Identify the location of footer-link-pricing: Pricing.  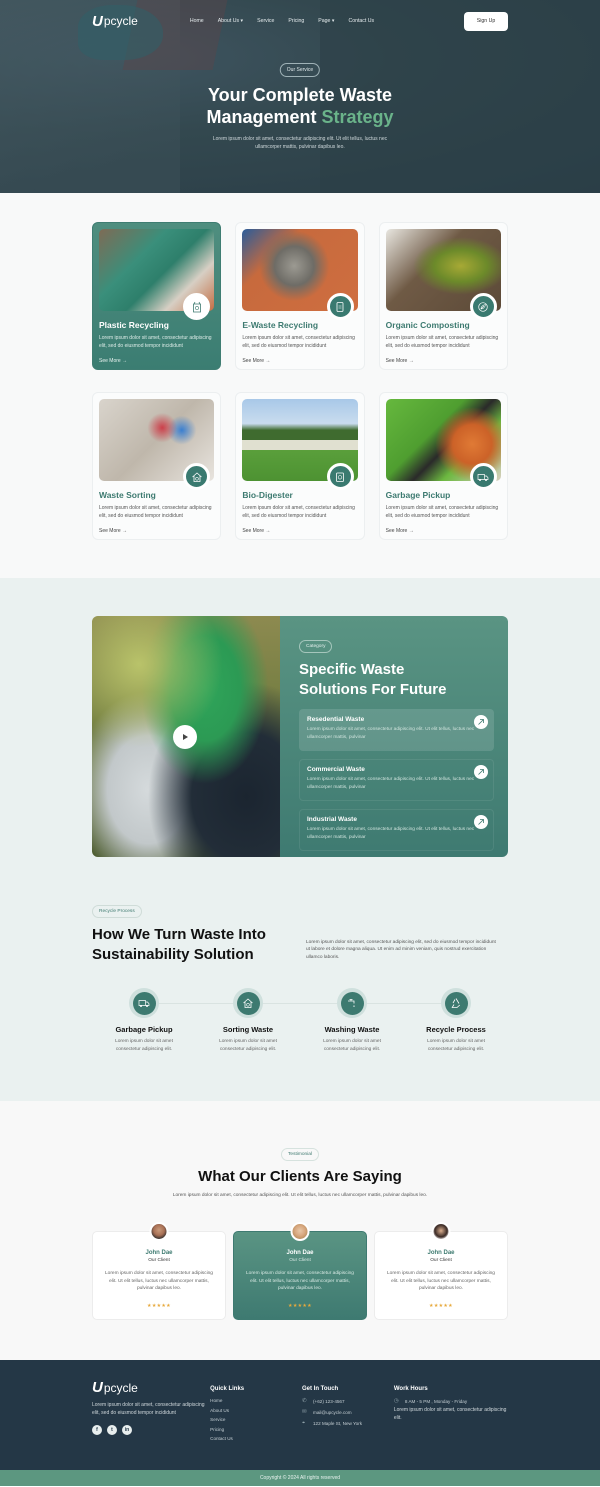
(256, 1430).